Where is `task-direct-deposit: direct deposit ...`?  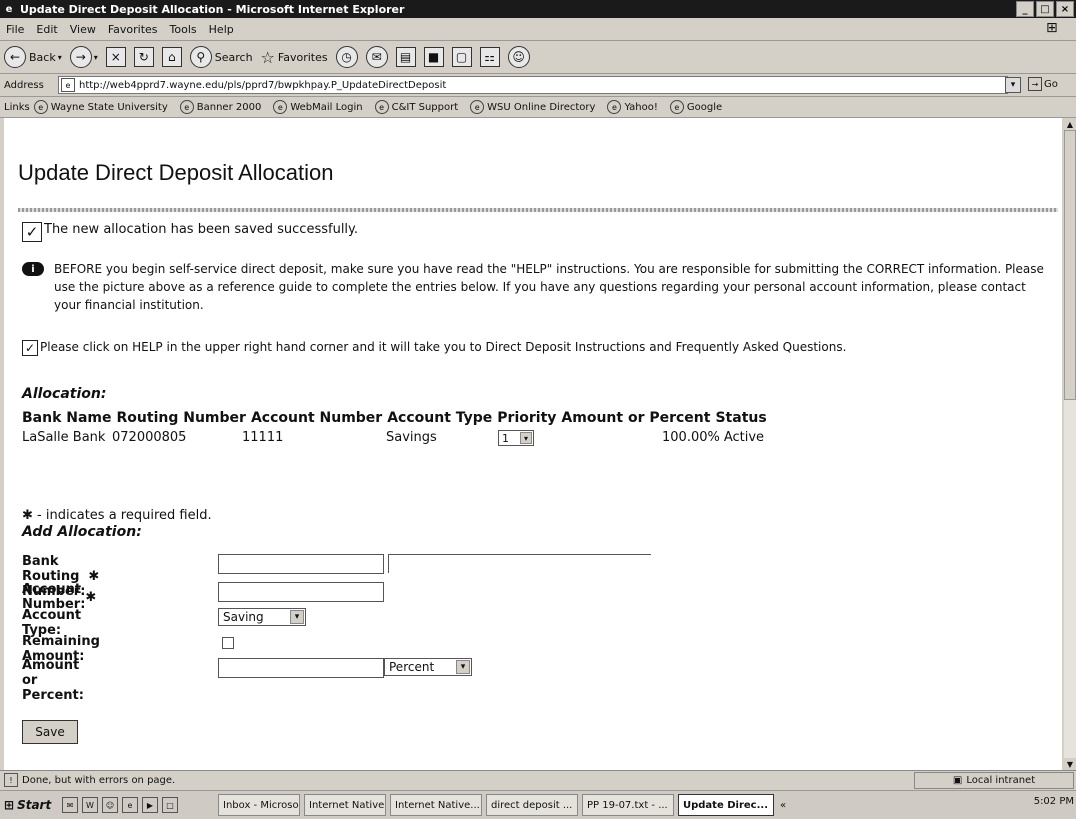 task-direct-deposit: direct deposit ... is located at coordinates (532, 805).